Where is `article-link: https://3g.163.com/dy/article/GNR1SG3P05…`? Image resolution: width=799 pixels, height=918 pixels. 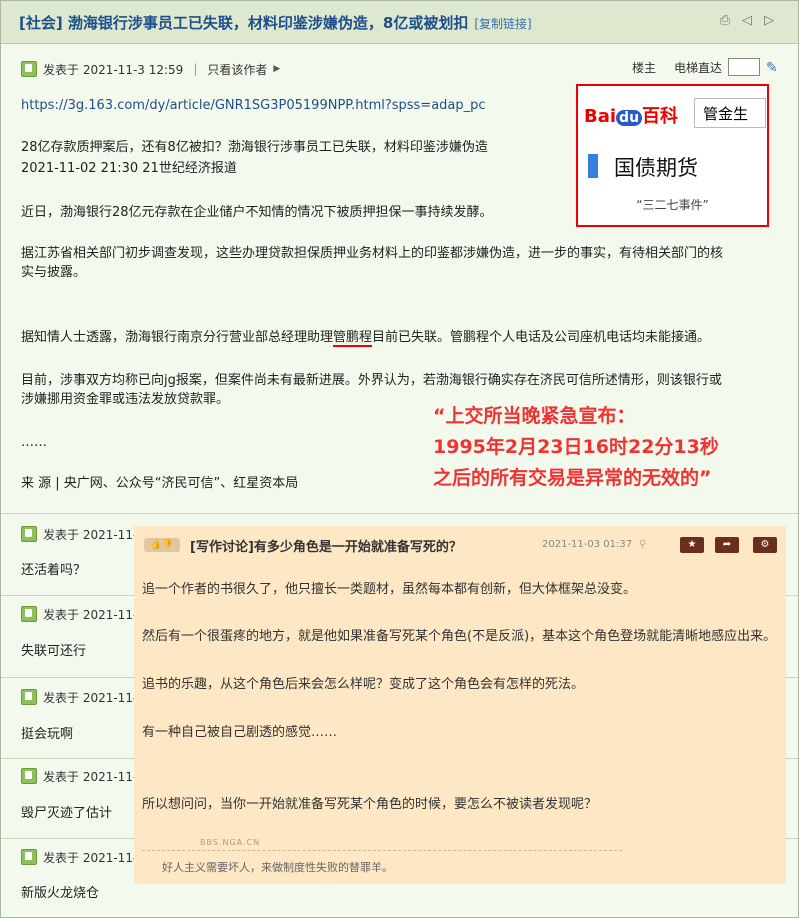
article-link: https://3g.163.com/dy/article/GNR1SG3P05… is located at coordinates (253, 105).